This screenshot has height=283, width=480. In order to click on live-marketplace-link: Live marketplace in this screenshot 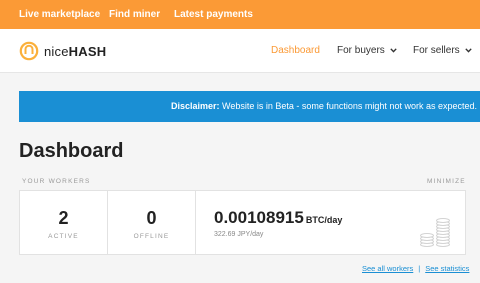, I will do `click(59, 14)`.